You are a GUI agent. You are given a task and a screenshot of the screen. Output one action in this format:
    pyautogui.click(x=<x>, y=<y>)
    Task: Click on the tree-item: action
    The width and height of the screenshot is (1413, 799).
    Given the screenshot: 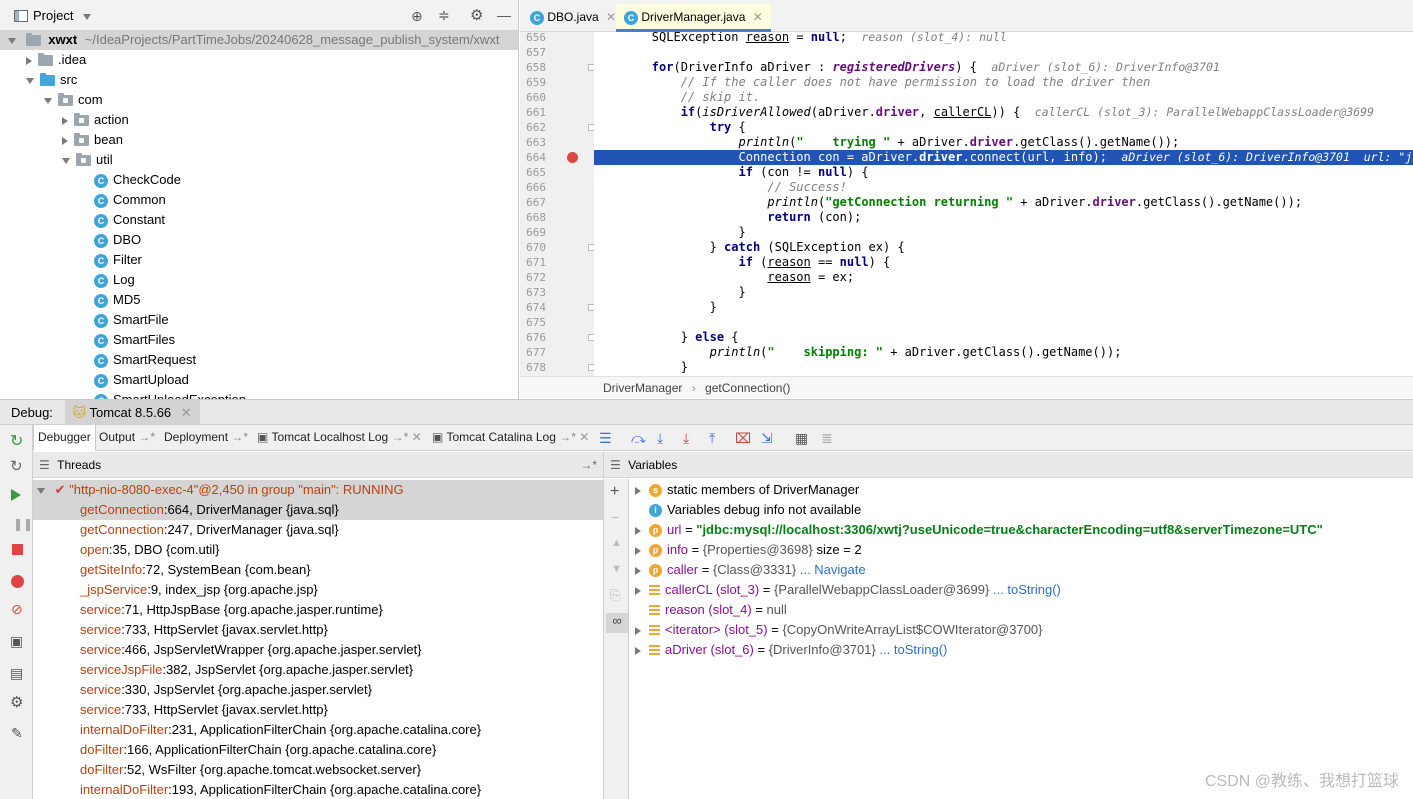 What is the action you would take?
    pyautogui.click(x=259, y=120)
    